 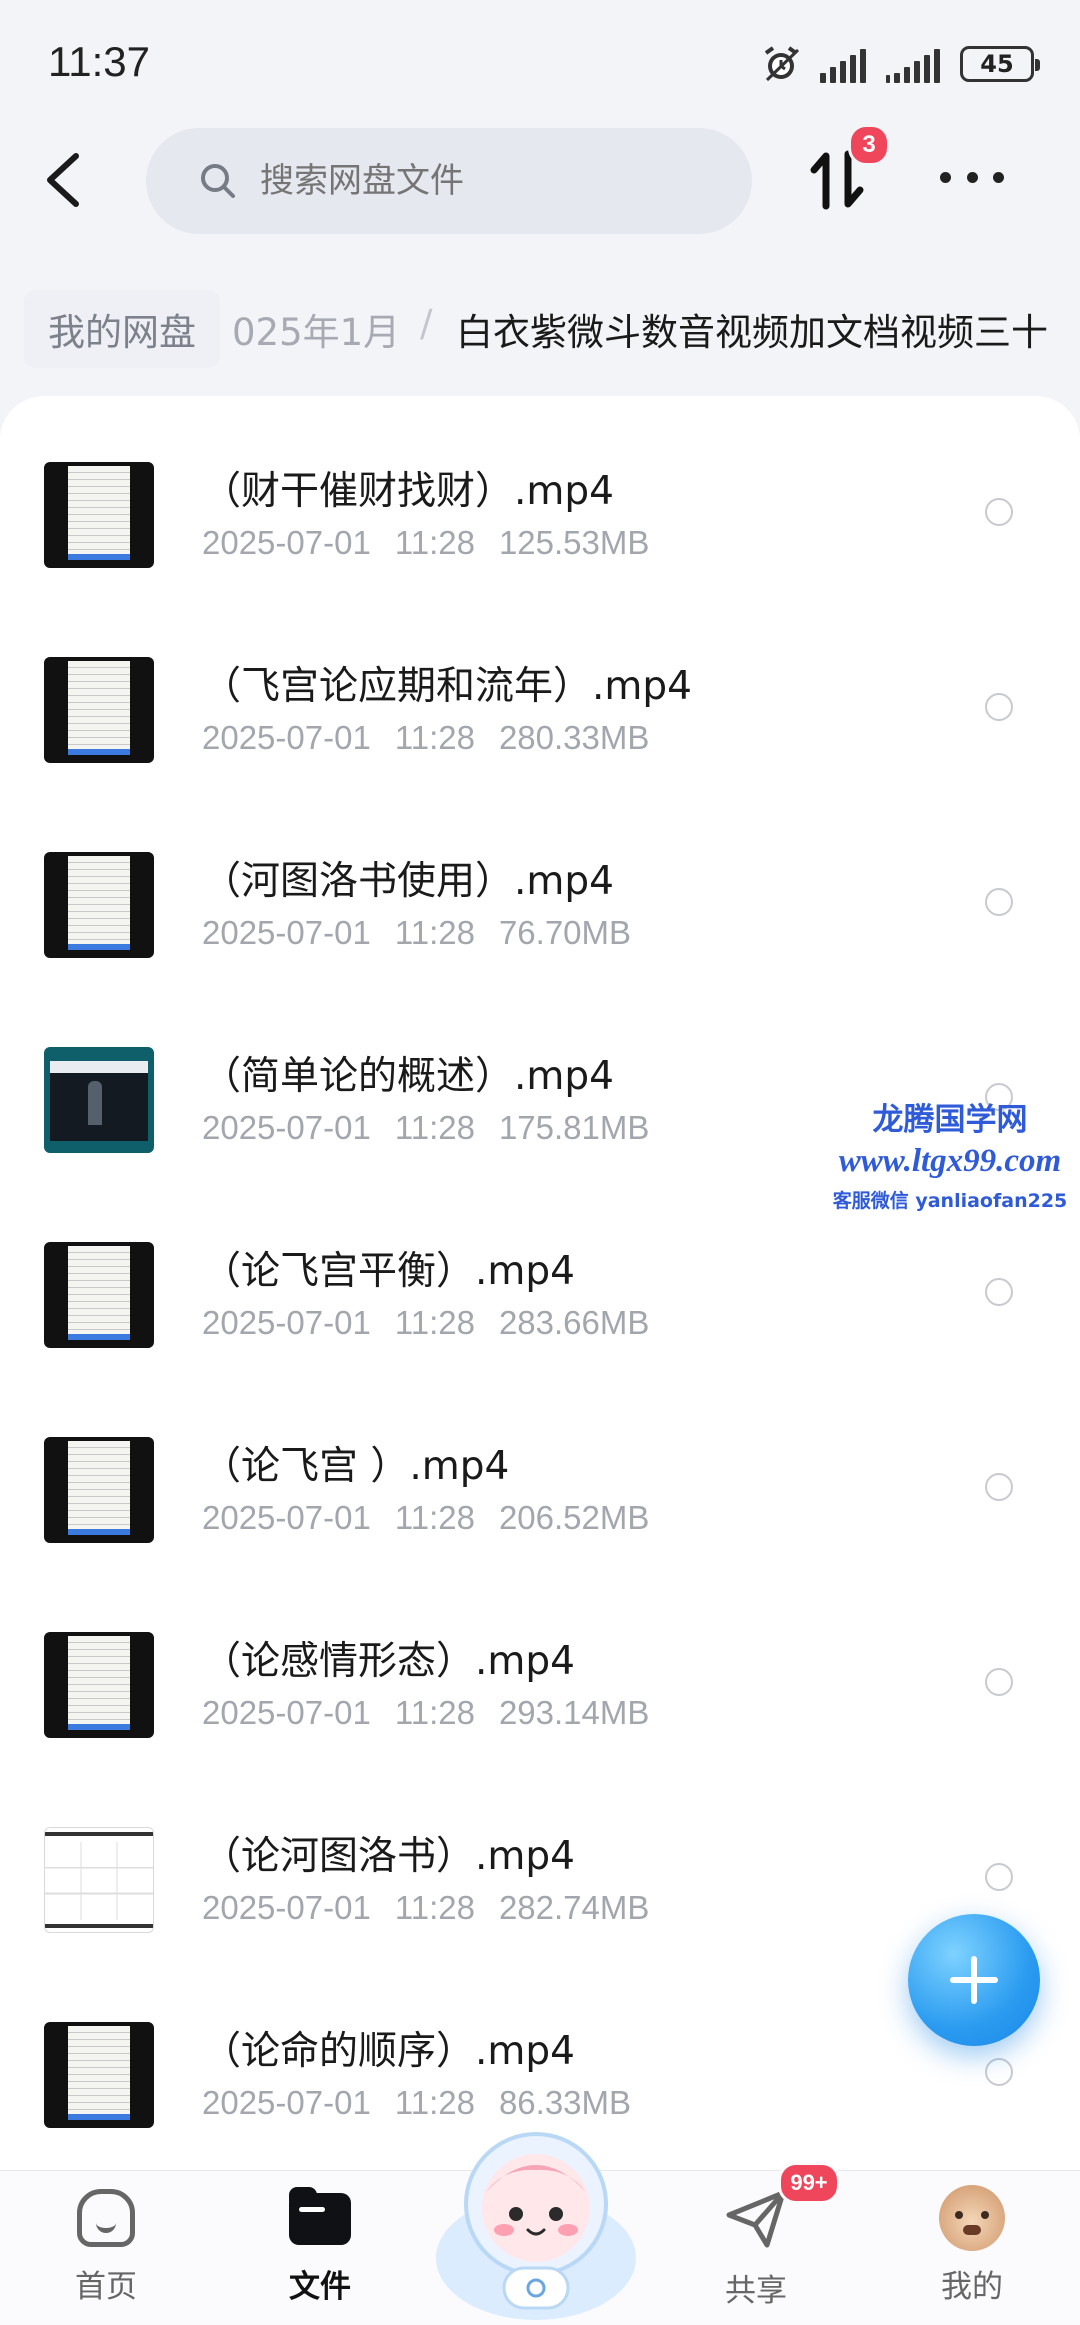 I want to click on file-meta: 2025-07-01 11:28 282.74MB, so click(x=437, y=1908).